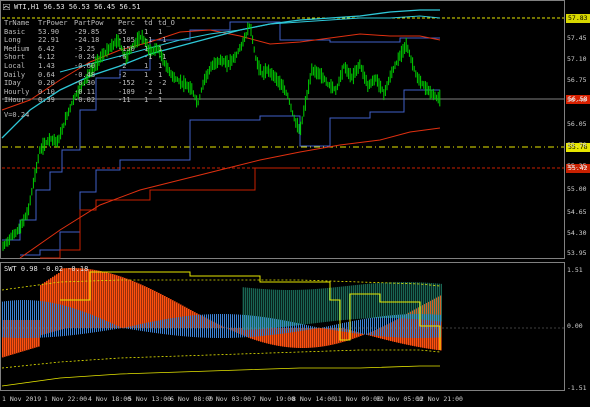 The width and height of the screenshot is (590, 407). I want to click on quote-values: 56.53 56.53 56.45 56.51, so click(92, 7).